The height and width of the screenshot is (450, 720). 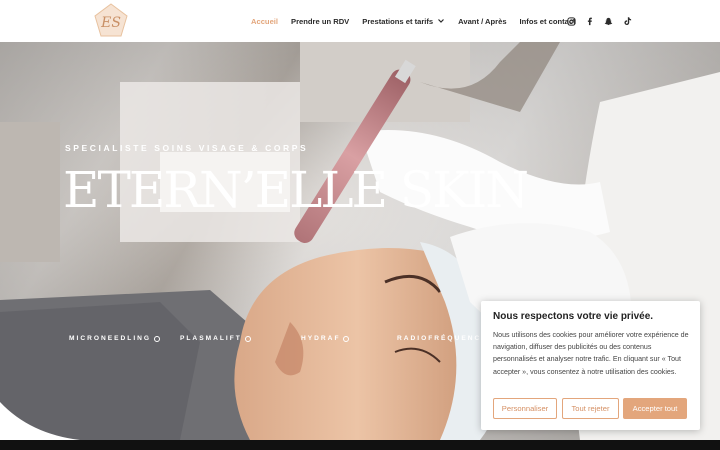 What do you see at coordinates (360, 445) in the screenshot?
I see `footer-strip` at bounding box center [360, 445].